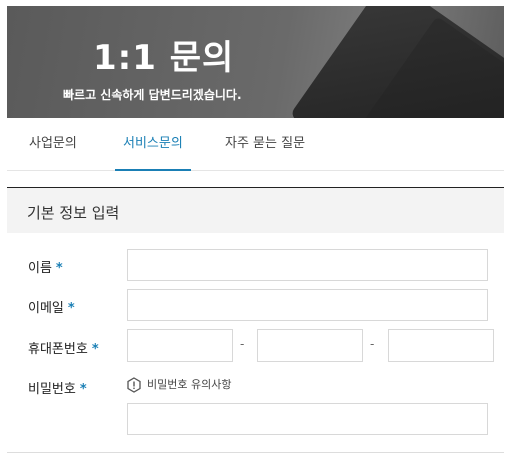 The width and height of the screenshot is (511, 461). I want to click on warning-icon, so click(134, 385).